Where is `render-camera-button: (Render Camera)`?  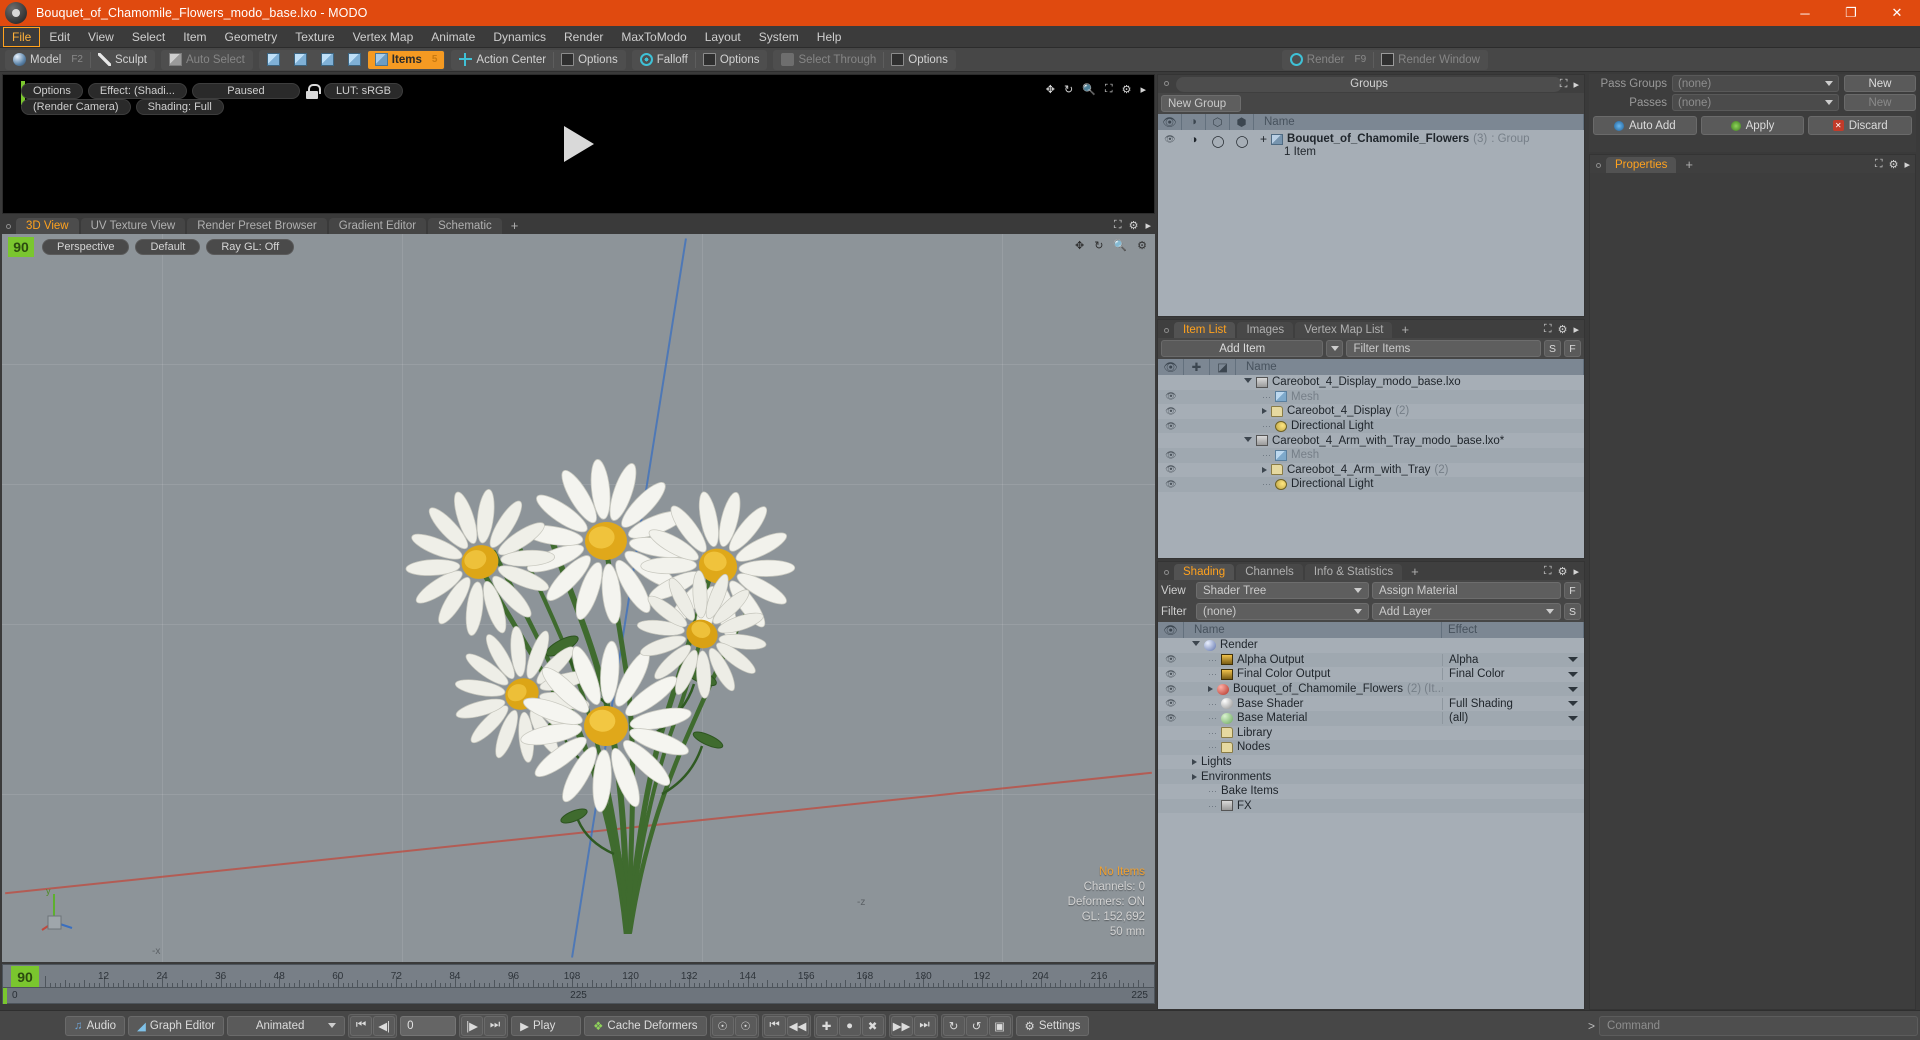 render-camera-button: (Render Camera) is located at coordinates (76, 107).